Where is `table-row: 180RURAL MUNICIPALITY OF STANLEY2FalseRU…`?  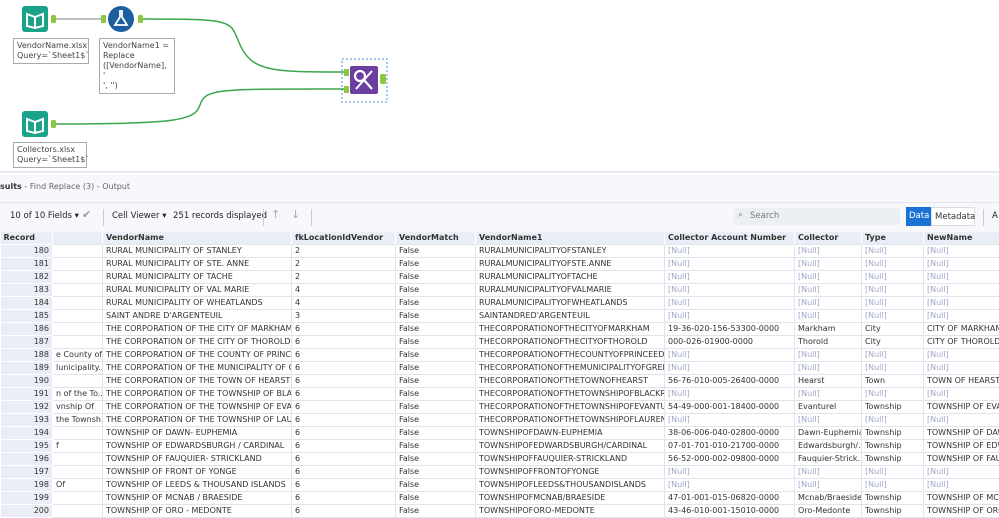 table-row: 180RURAL MUNICIPALITY OF STANLEY2FalseRU… is located at coordinates (500, 250).